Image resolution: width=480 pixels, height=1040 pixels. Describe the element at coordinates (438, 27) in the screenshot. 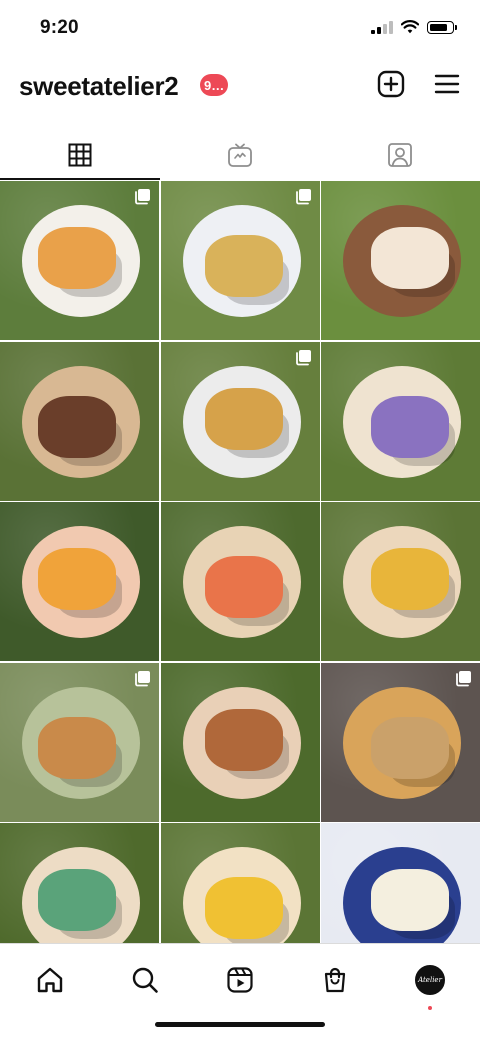

I see `battery-level` at that location.